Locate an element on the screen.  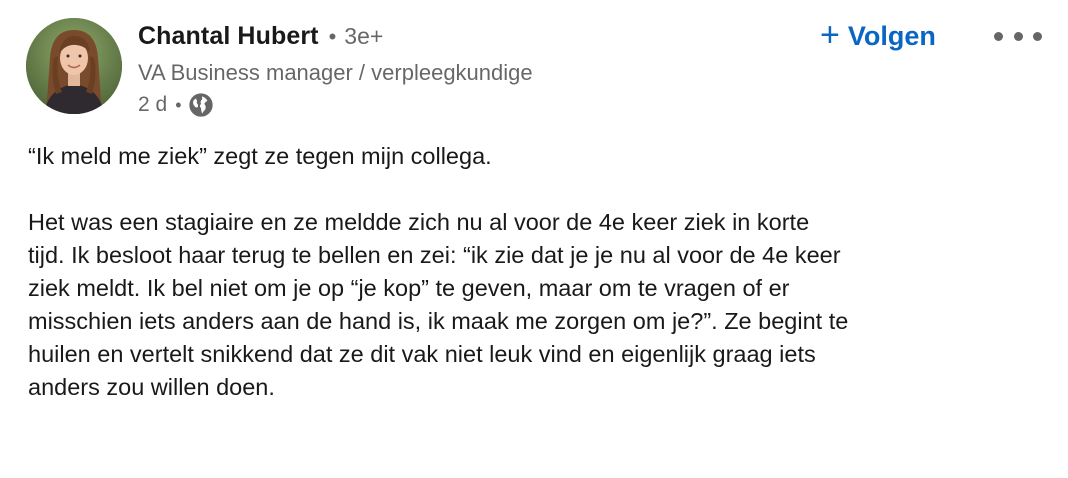
more-options-icon is located at coordinates (1018, 36).